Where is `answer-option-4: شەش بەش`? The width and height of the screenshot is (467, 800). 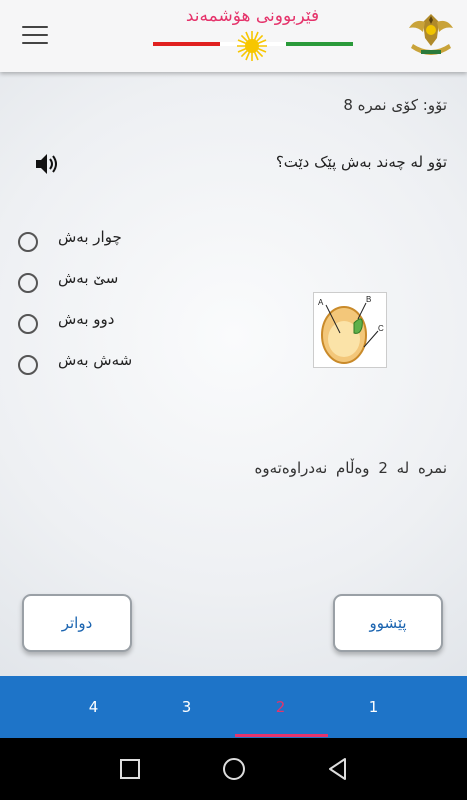
answer-option-4: شەش بەش is located at coordinates (103, 365).